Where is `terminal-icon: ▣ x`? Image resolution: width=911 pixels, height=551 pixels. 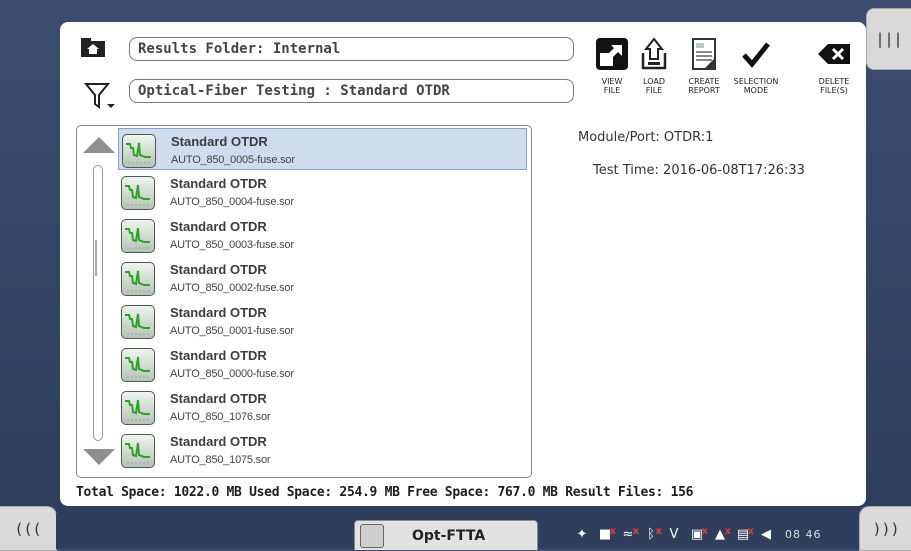
terminal-icon: ▣ x is located at coordinates (698, 534).